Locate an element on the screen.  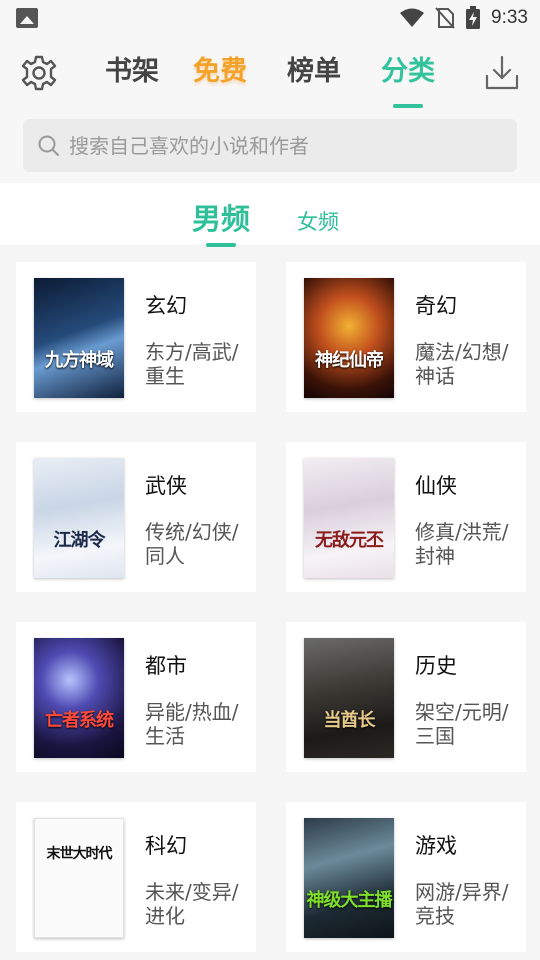
book-cover: 当酋长 is located at coordinates (349, 698).